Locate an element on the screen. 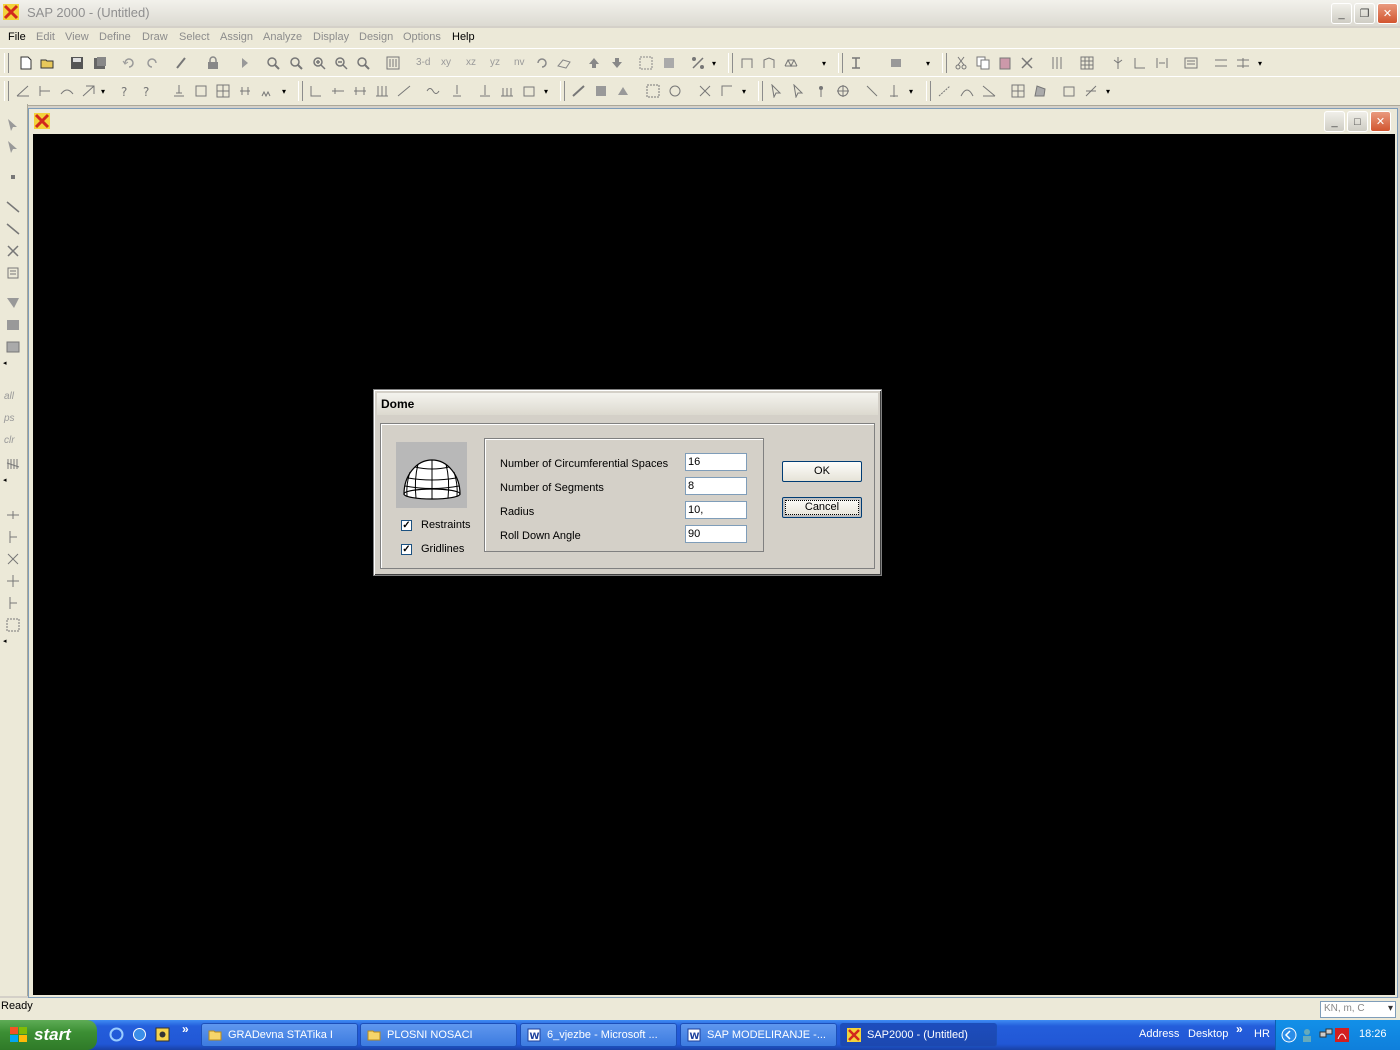 This screenshot has height=1050, width=1400. select-all-button: all is located at coordinates (9, 396).